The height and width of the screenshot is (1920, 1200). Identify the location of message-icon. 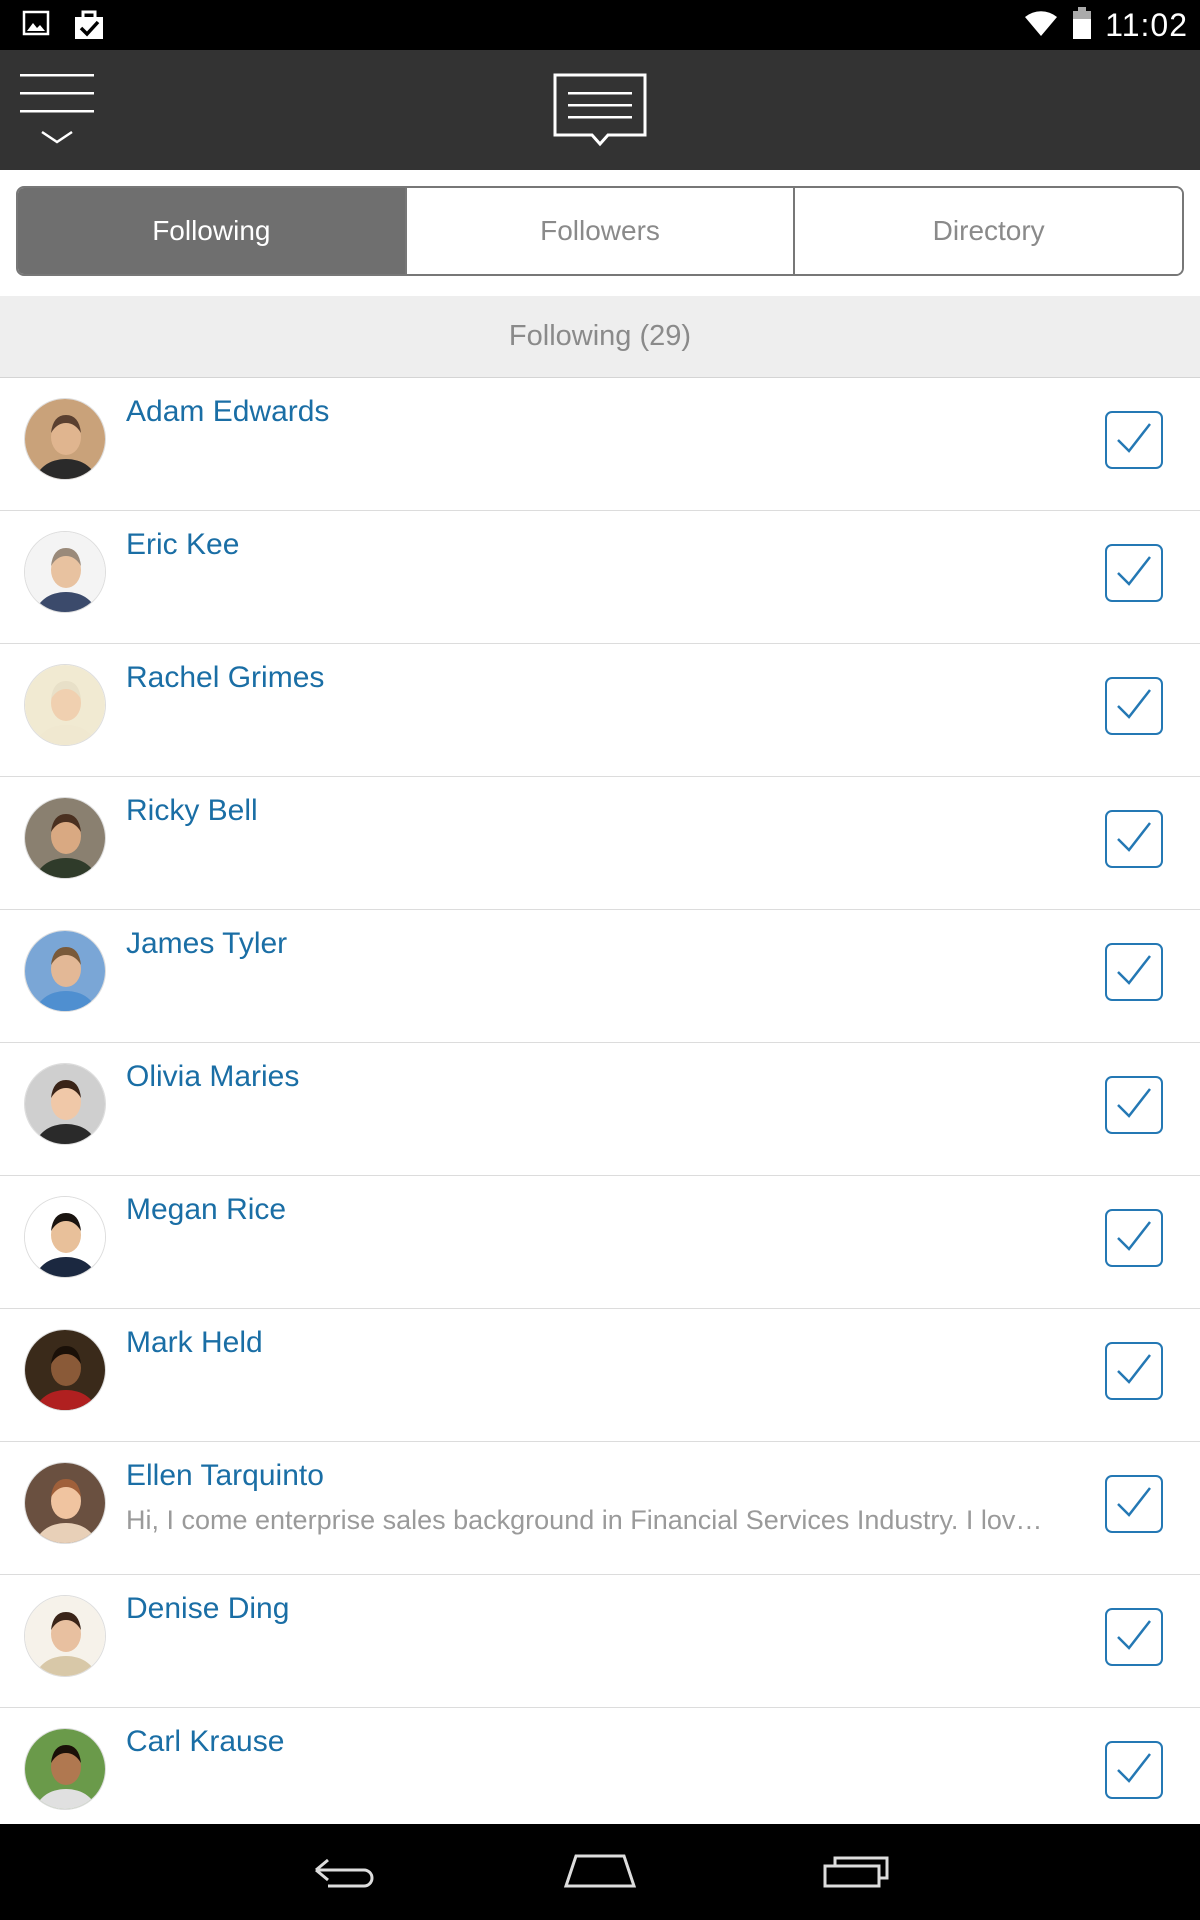
(600, 112).